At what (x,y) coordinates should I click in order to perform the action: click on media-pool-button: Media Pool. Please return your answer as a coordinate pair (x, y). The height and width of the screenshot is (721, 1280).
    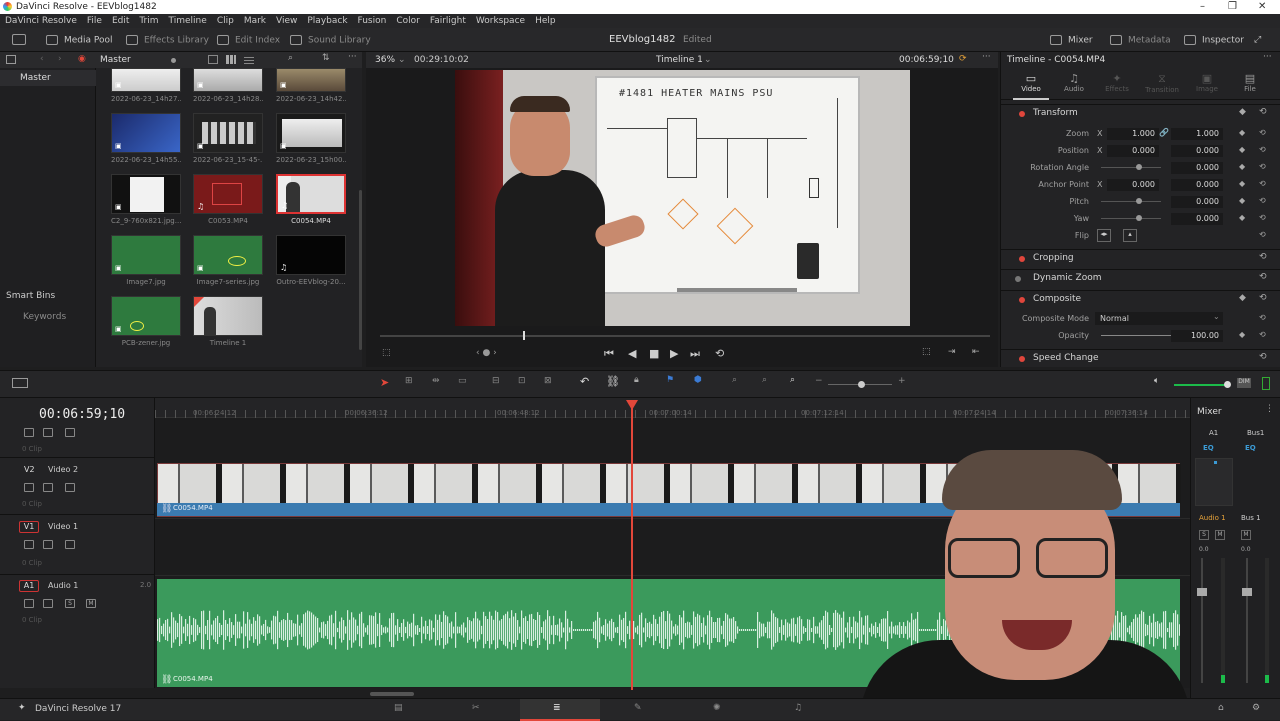
    Looking at the image, I should click on (79, 40).